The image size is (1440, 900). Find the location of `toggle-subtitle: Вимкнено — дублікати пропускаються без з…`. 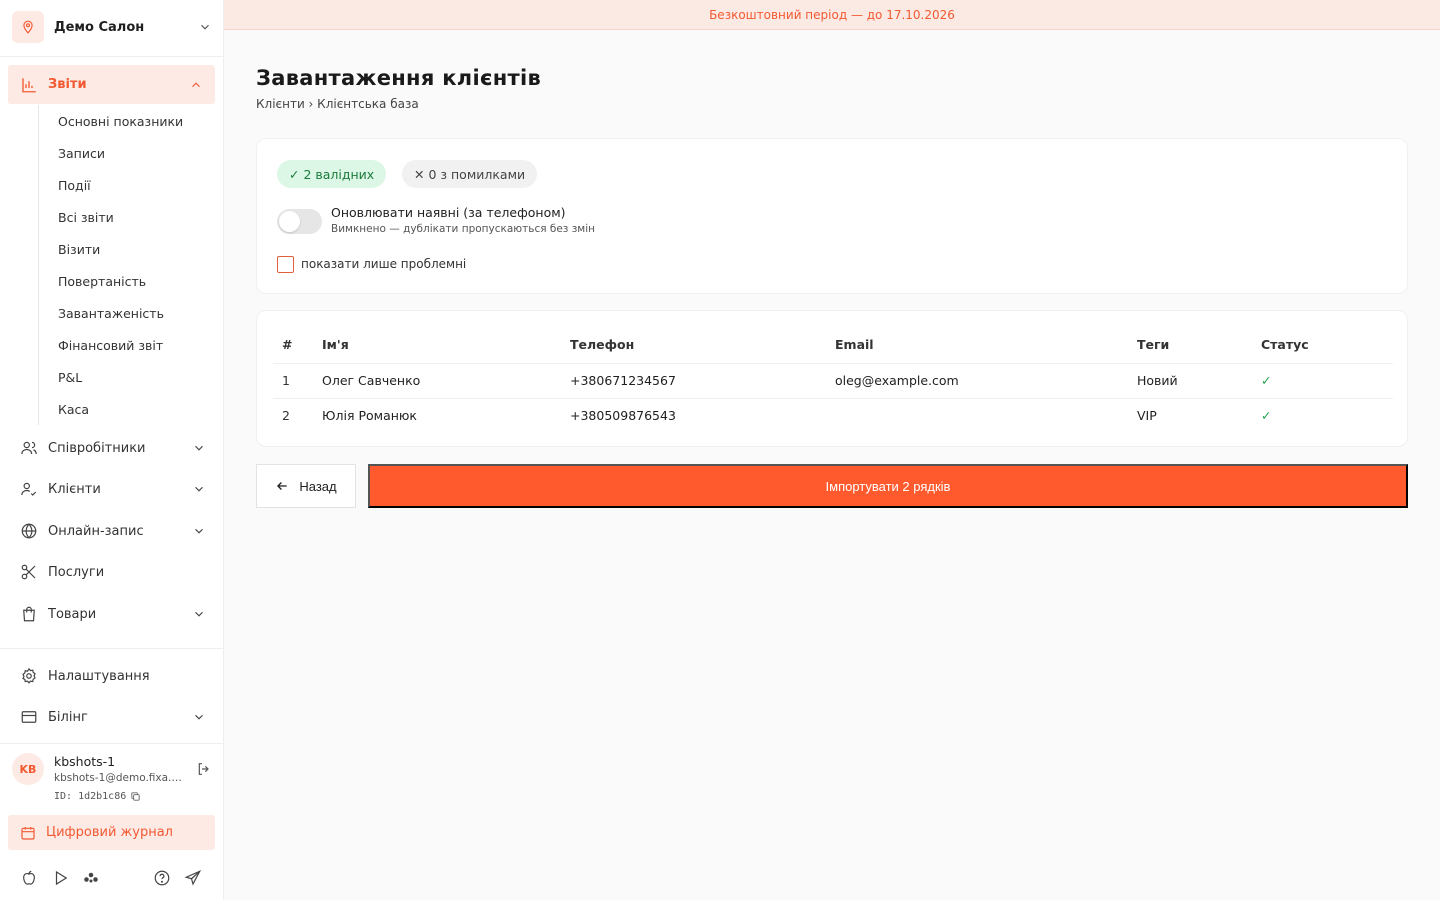

toggle-subtitle: Вимкнено — дублікати пропускаються без з… is located at coordinates (463, 229).